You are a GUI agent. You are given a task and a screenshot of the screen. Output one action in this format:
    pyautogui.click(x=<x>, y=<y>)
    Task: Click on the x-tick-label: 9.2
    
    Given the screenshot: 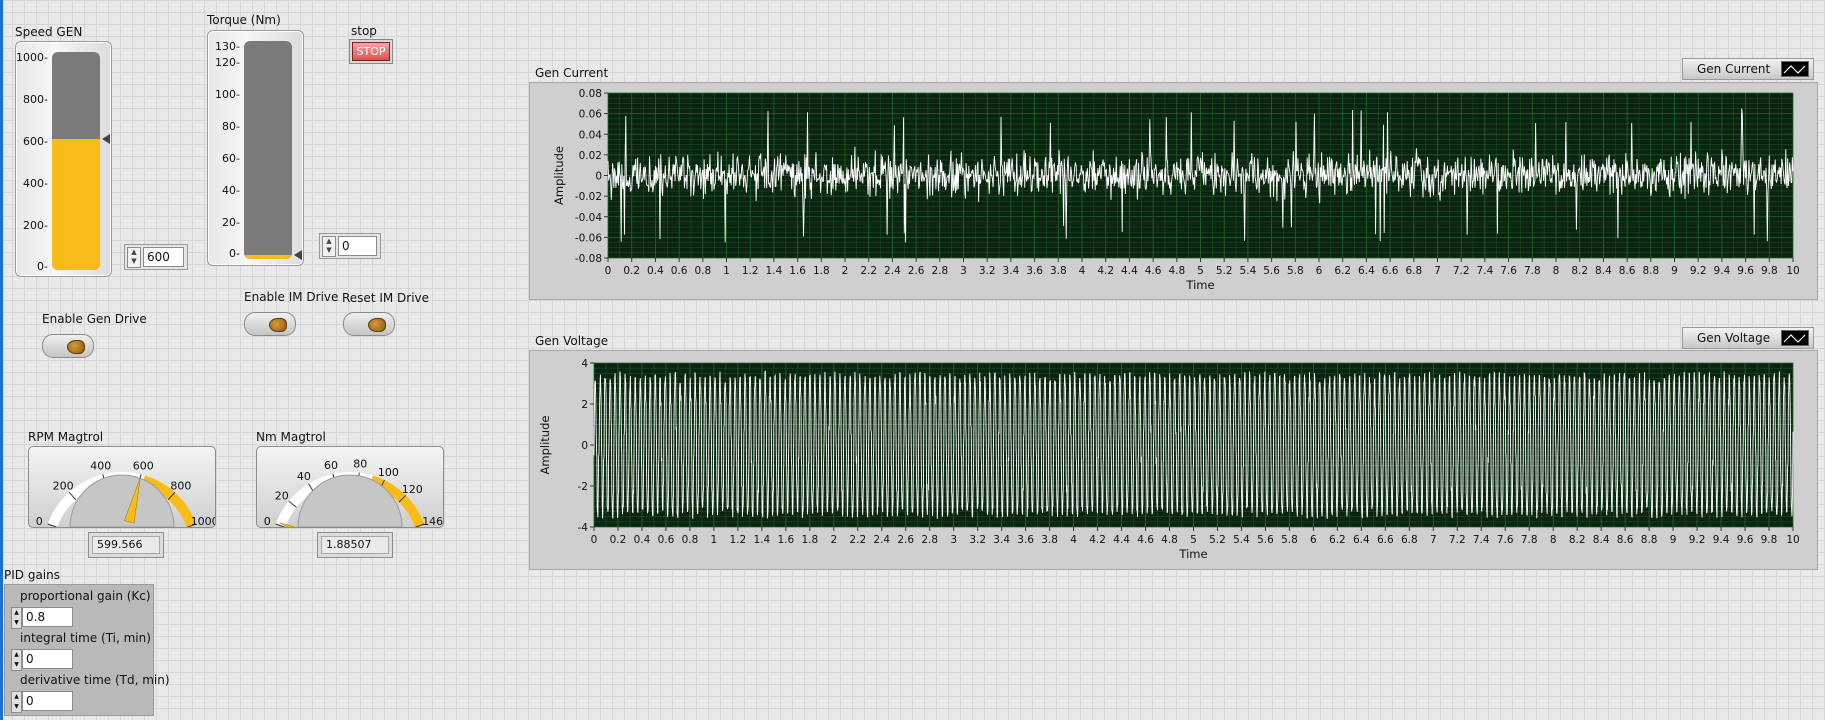 What is the action you would take?
    pyautogui.click(x=1698, y=271)
    